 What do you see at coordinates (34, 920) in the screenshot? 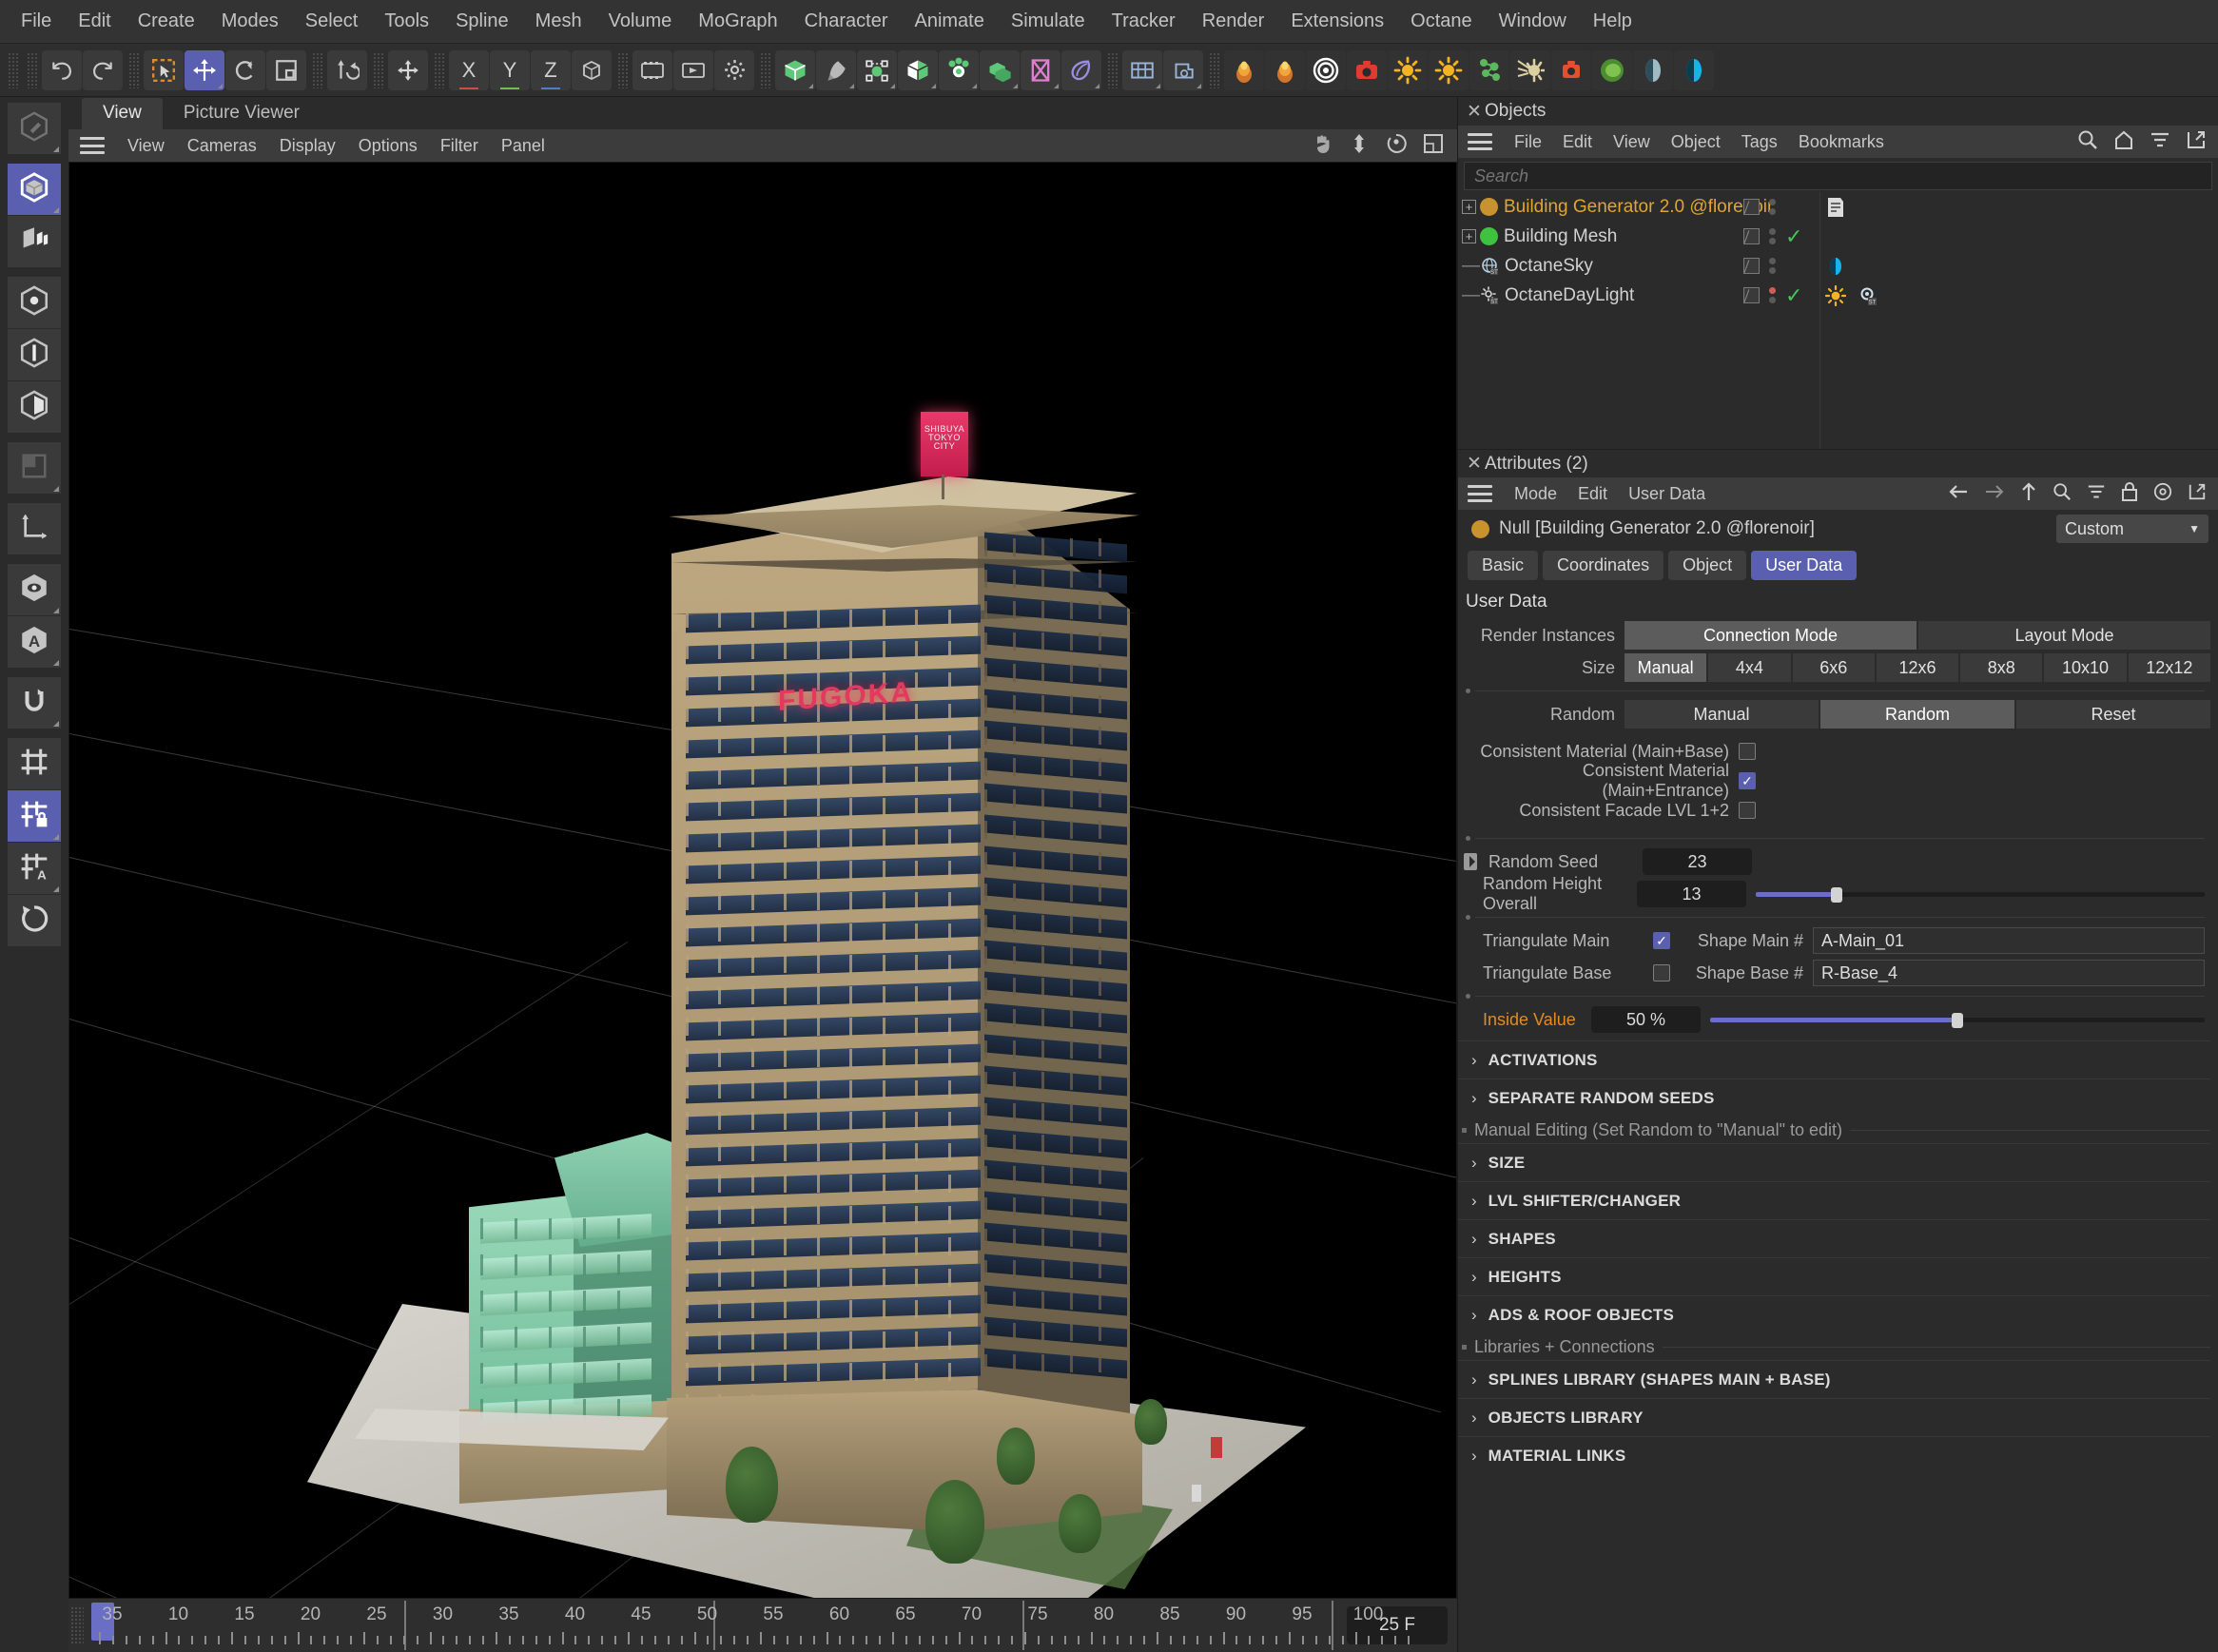
I see `workplane-reset-button` at bounding box center [34, 920].